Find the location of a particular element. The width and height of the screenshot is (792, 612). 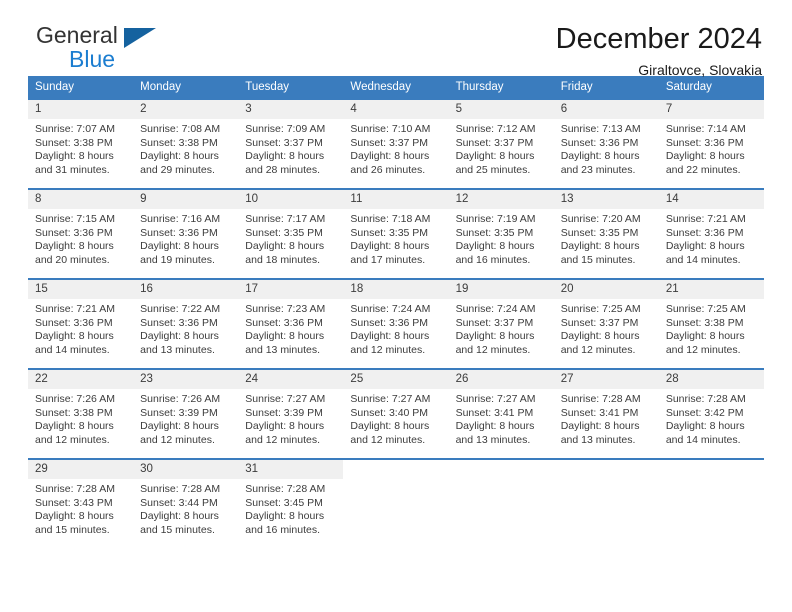

day-sunrise-text: Sunrise: 7:21 AM is located at coordinates (75, 309).